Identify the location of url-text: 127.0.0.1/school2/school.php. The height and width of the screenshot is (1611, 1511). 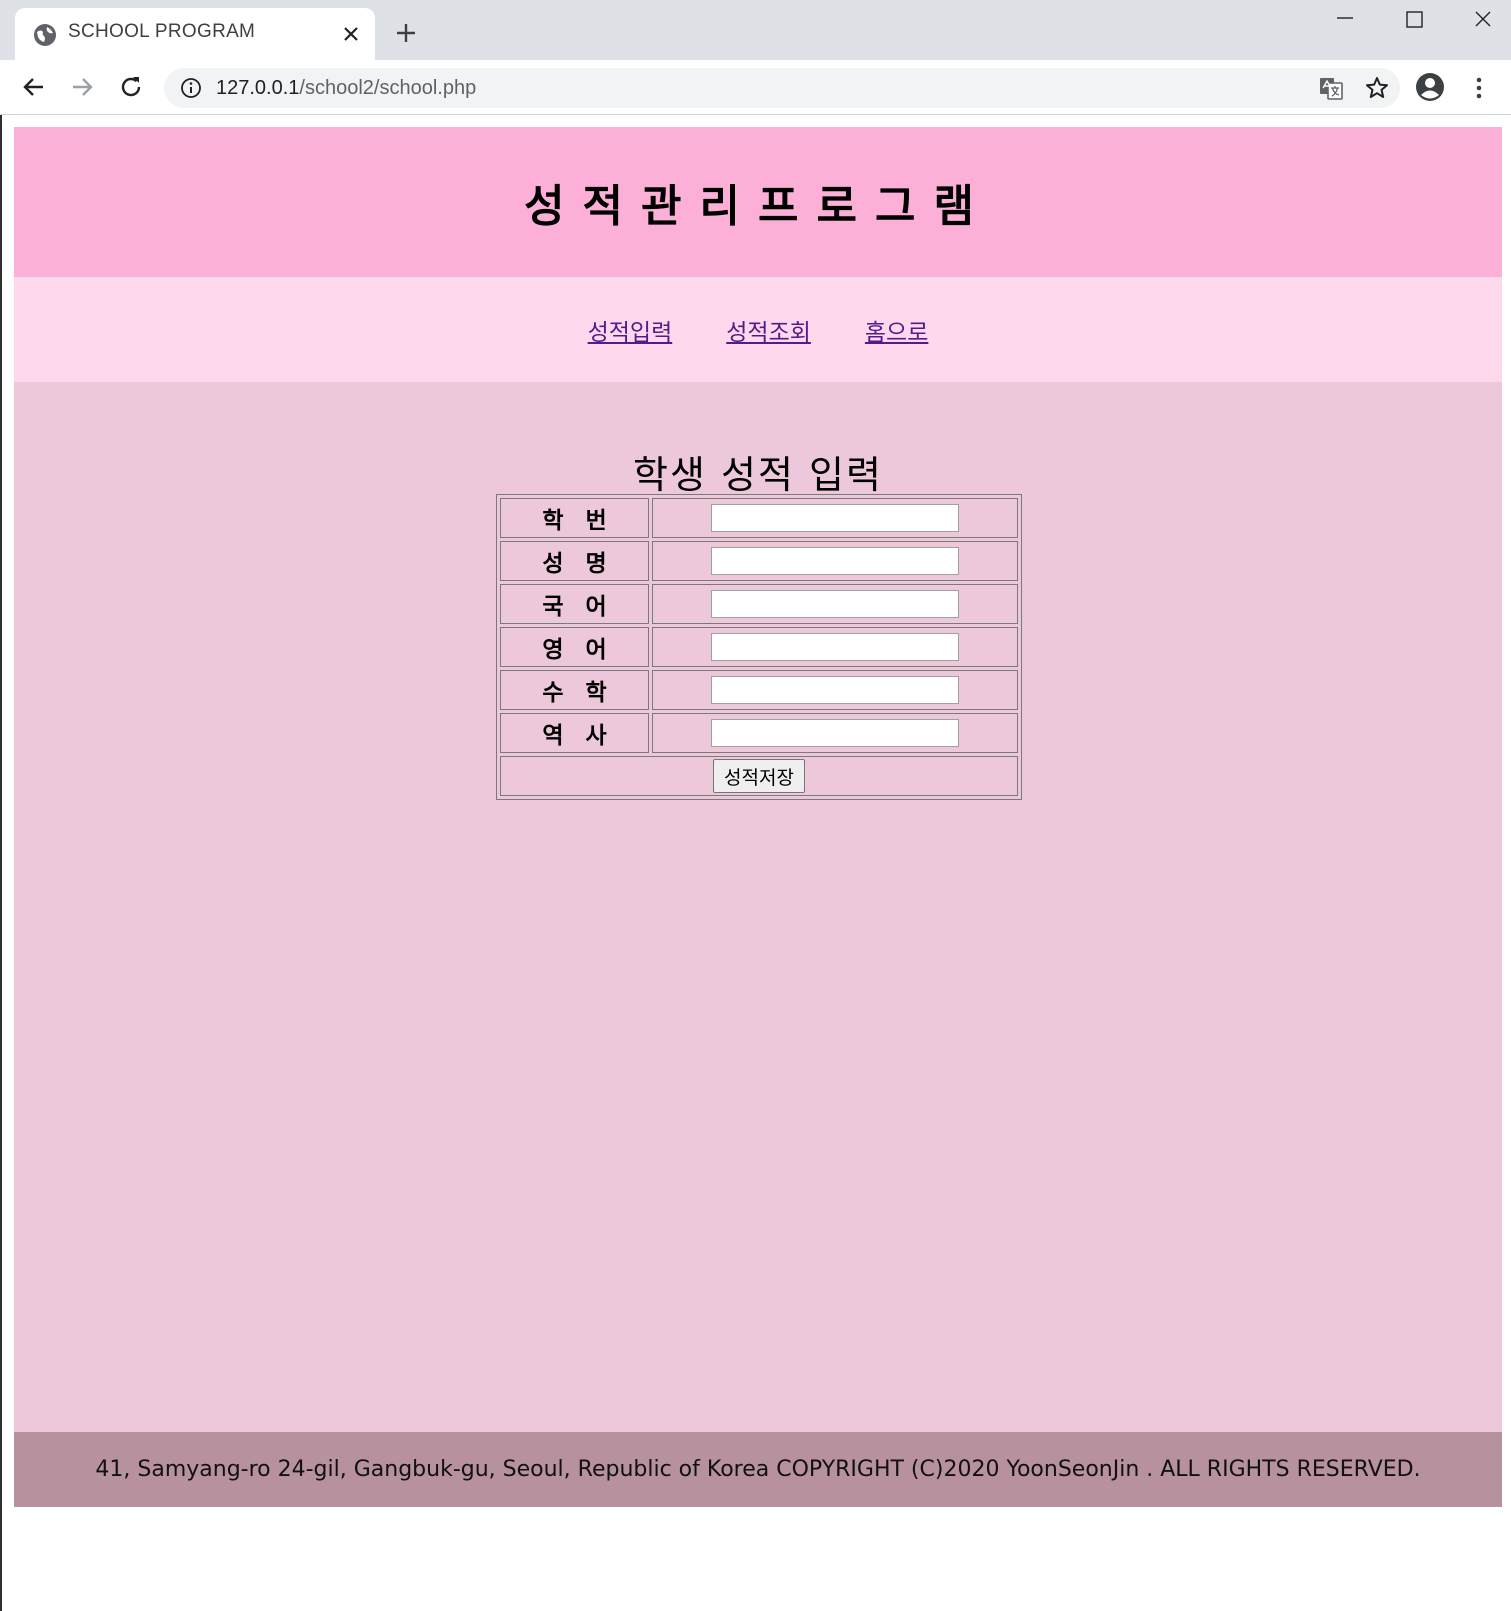
(346, 88).